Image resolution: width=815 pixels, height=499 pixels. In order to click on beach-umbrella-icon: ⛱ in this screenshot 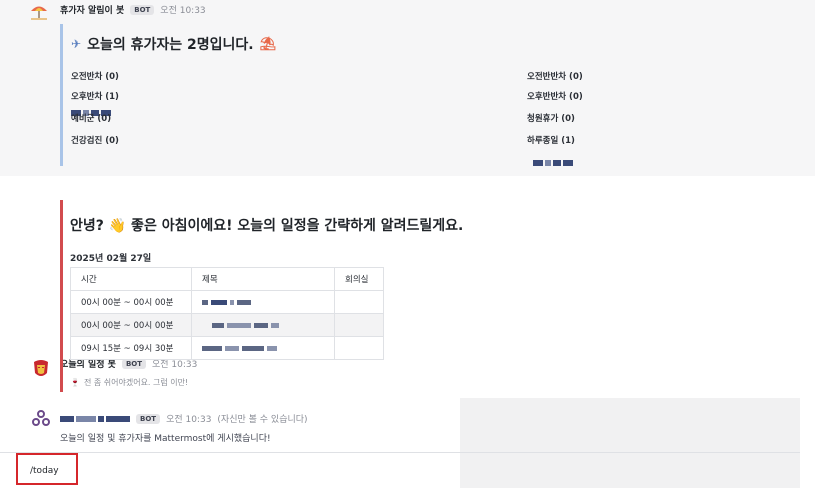, I will do `click(268, 44)`.